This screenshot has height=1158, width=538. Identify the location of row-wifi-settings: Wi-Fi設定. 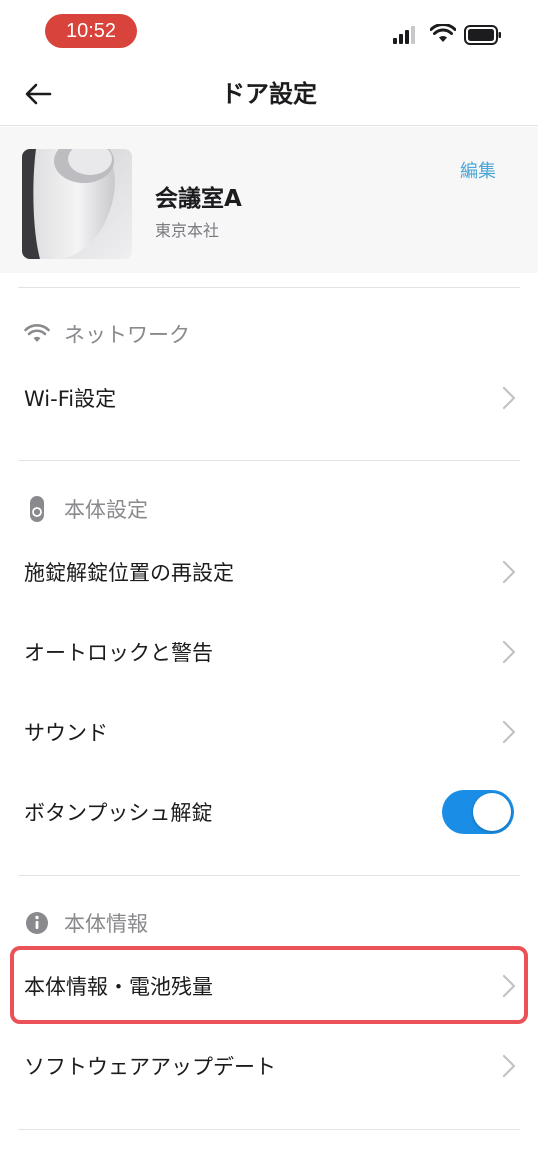
(269, 398).